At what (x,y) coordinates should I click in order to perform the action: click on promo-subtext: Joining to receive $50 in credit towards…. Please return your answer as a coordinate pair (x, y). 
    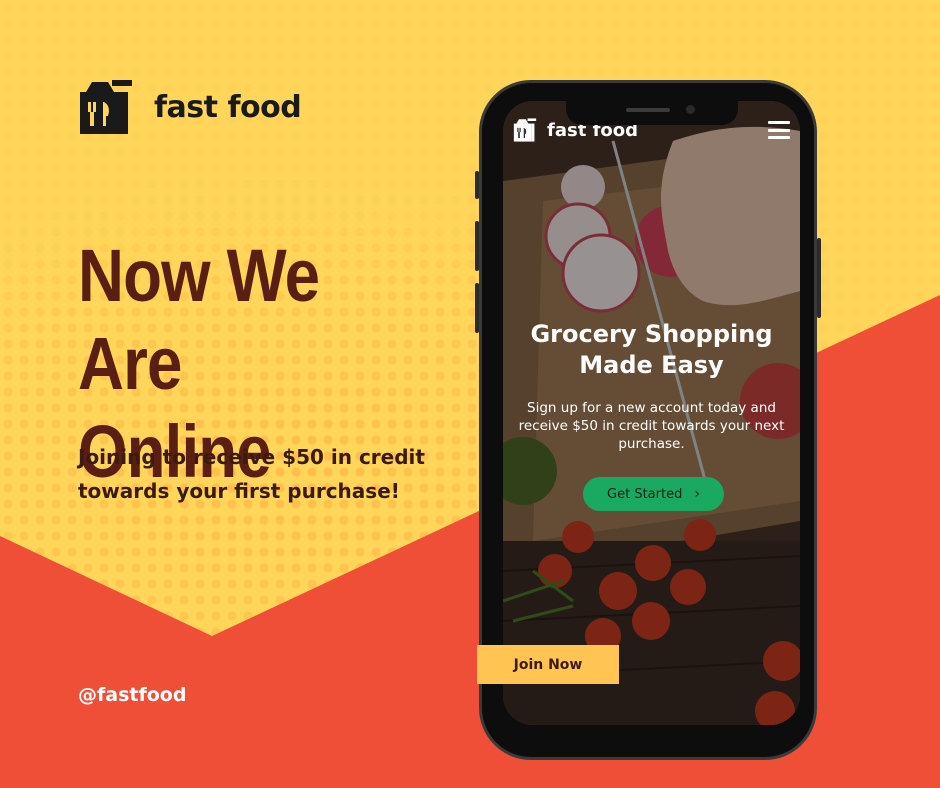
    Looking at the image, I should click on (268, 474).